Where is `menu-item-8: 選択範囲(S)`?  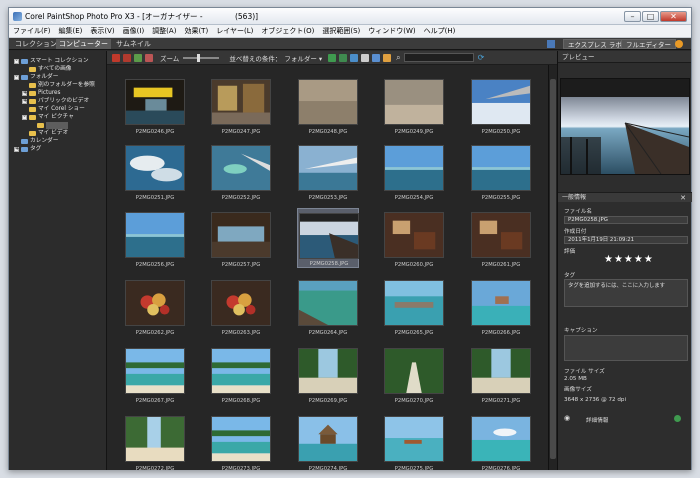
menu-item-8: 選択範囲(S) is located at coordinates (341, 31).